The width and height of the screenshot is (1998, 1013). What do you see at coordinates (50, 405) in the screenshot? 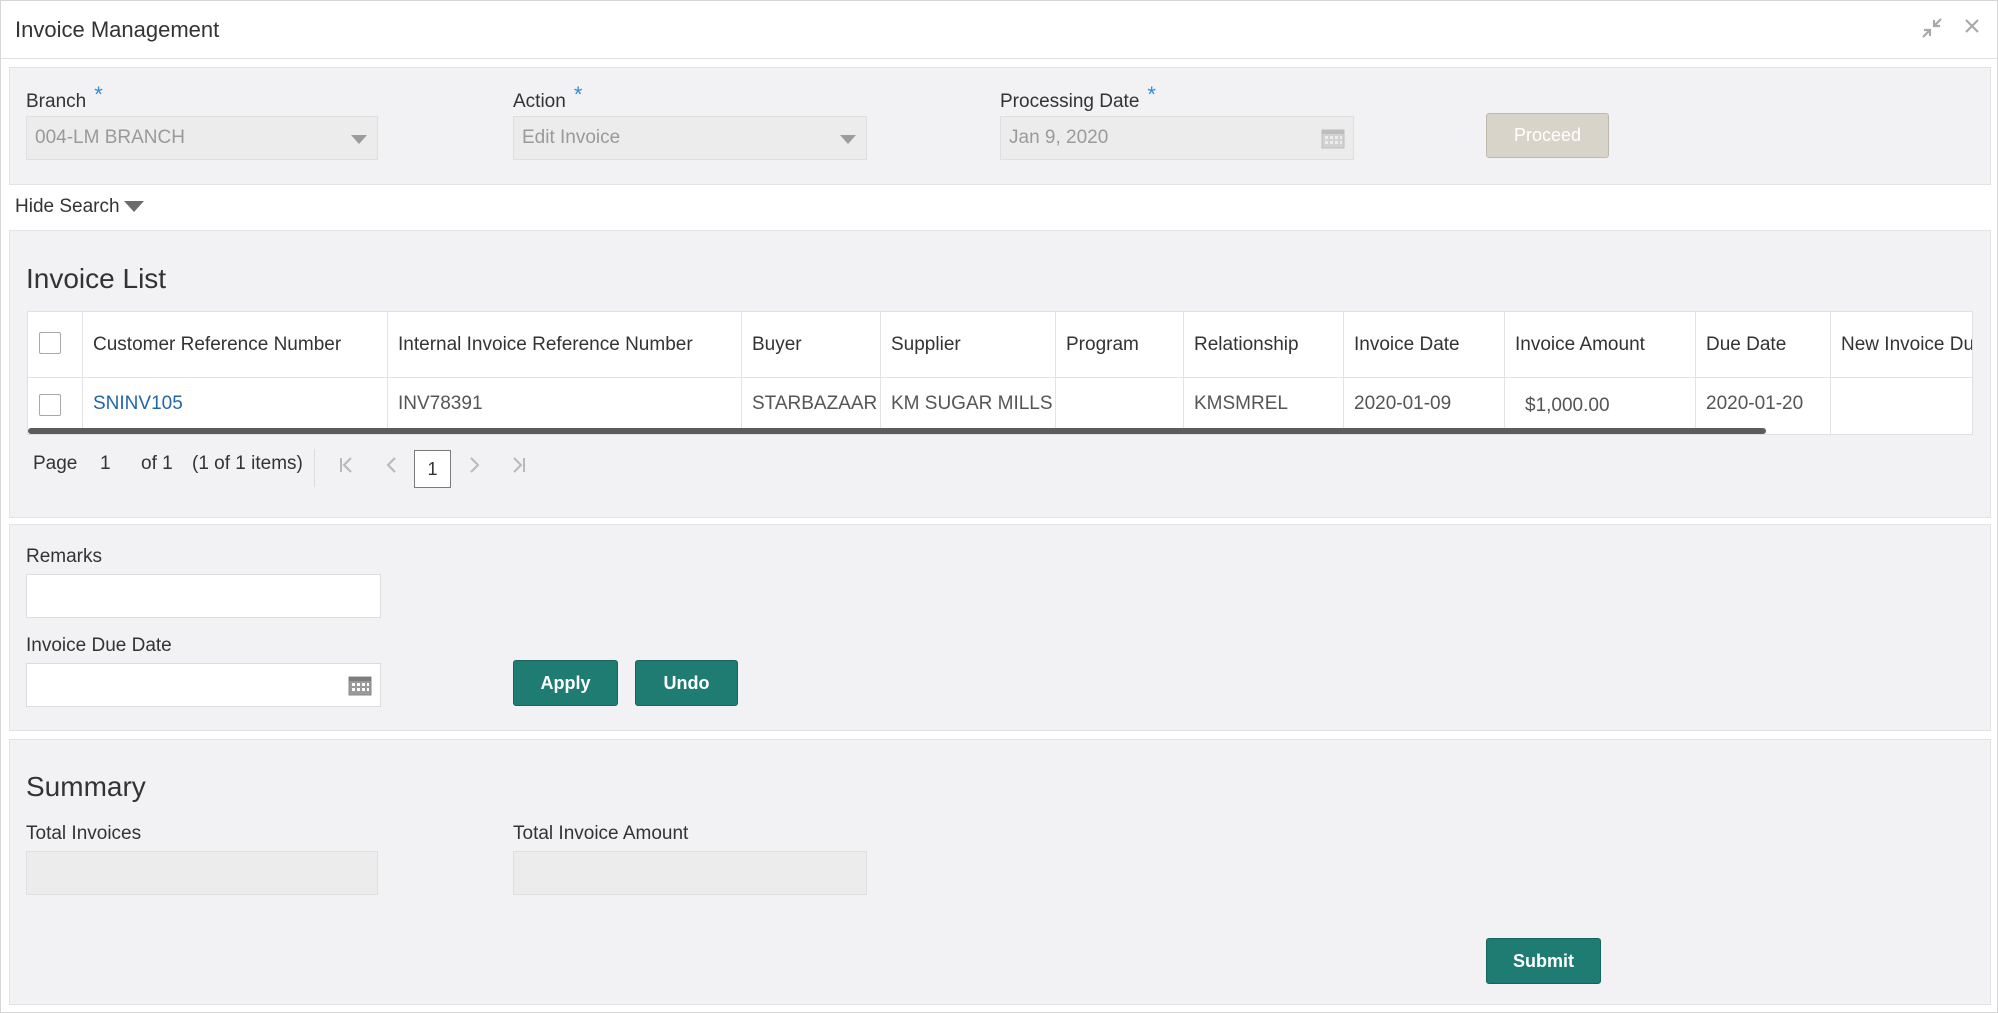
I see `row-checkbox` at bounding box center [50, 405].